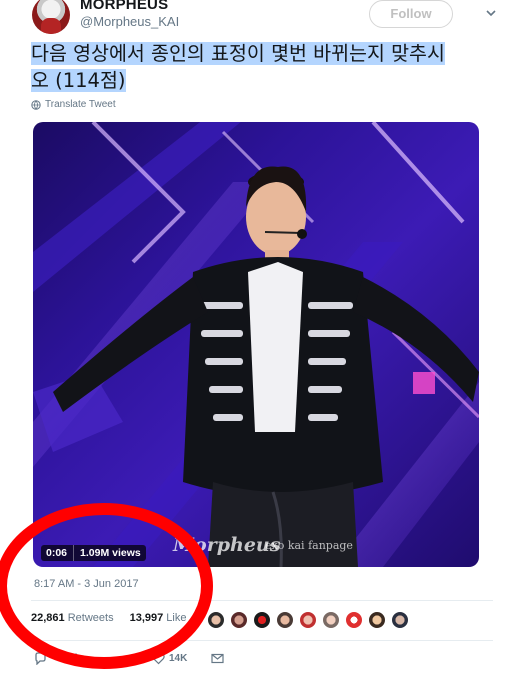 The height and width of the screenshot is (678, 507). What do you see at coordinates (253, 18) in the screenshot?
I see `tweet-header: MORPHEUS @Morpheus_KAI Follow` at bounding box center [253, 18].